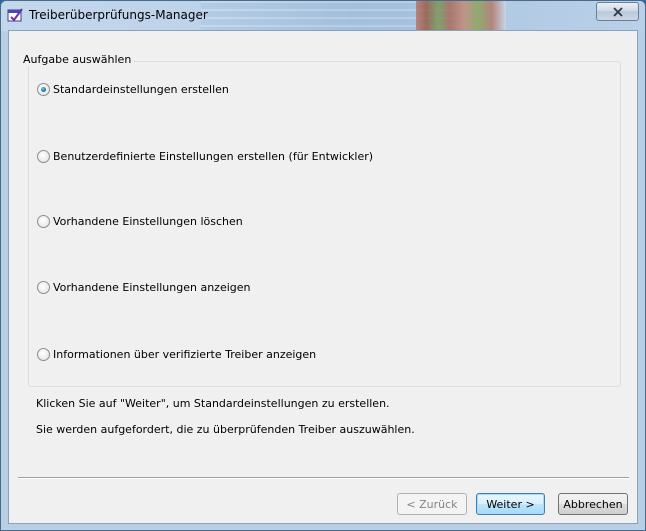 This screenshot has width=646, height=531. Describe the element at coordinates (432, 504) in the screenshot. I see `back-button: < Zurück` at that location.